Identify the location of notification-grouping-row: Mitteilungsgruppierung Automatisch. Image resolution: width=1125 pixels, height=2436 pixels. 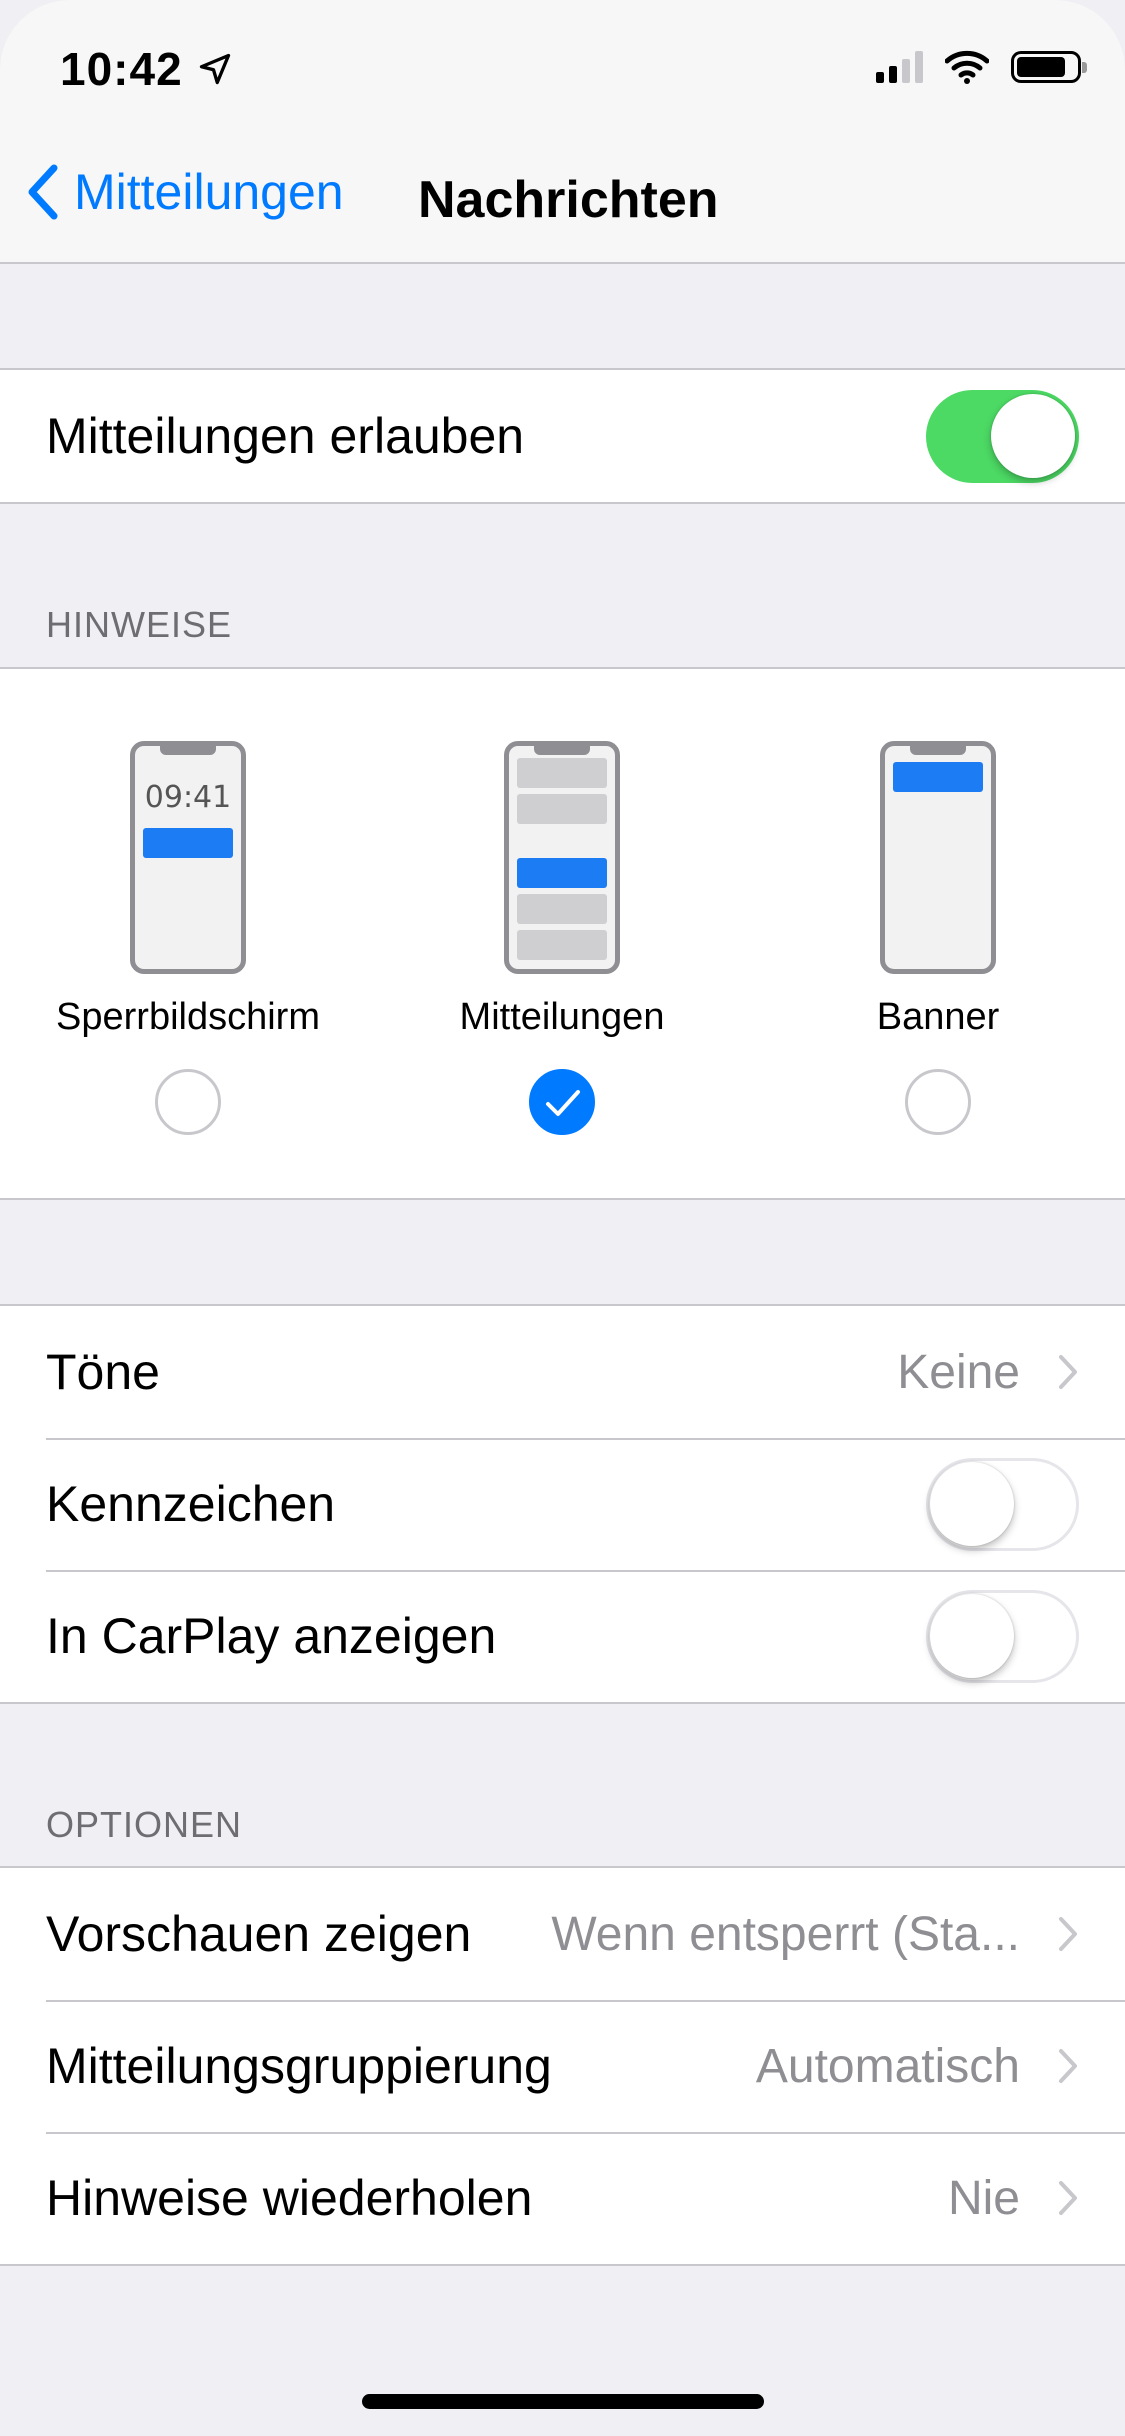
(562, 2066).